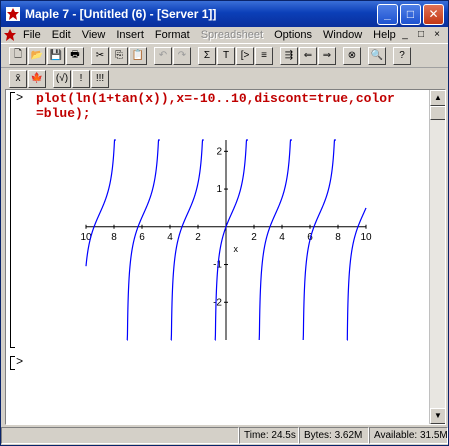 The image size is (449, 446). Describe the element at coordinates (32, 35) in the screenshot. I see `menu-file: File` at that location.